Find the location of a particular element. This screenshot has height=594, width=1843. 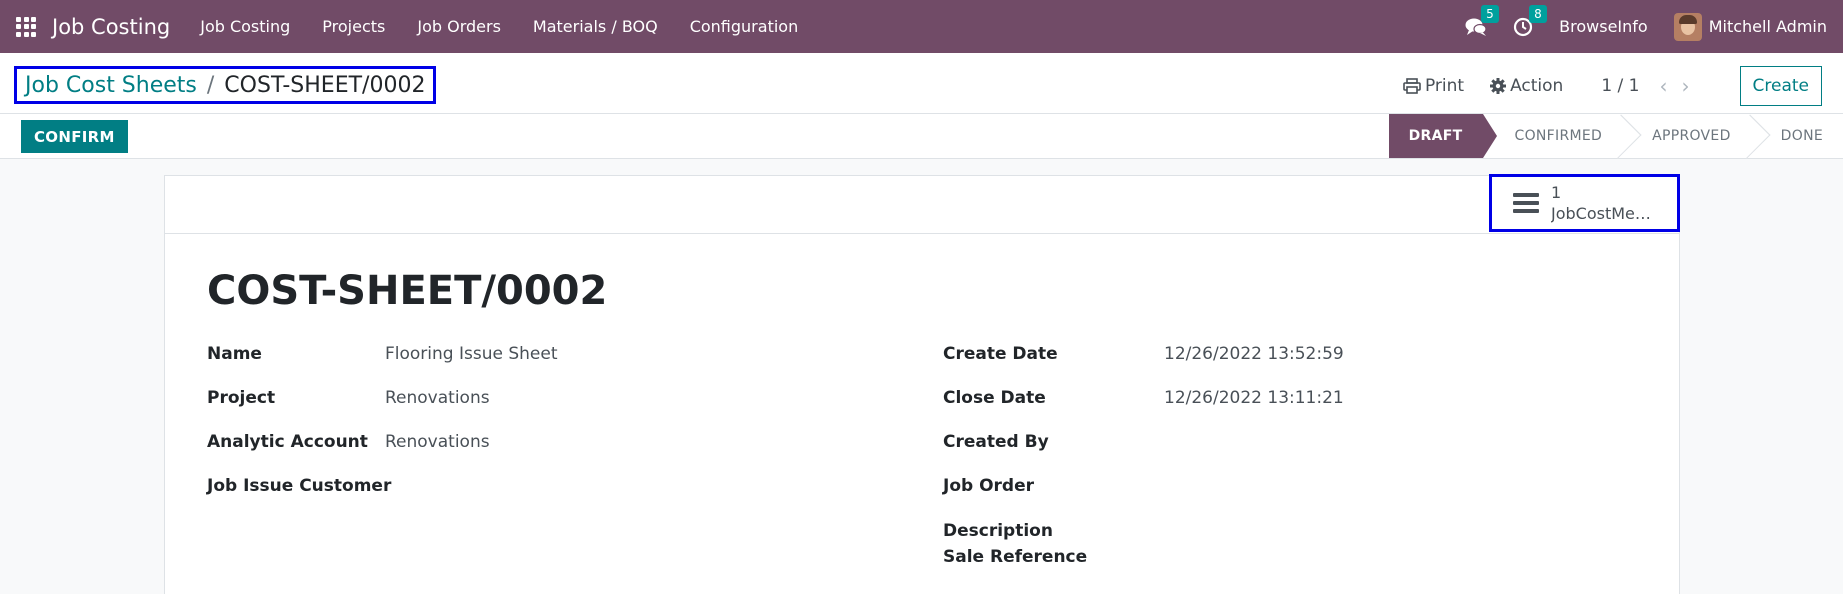

messages-badge: 5 is located at coordinates (1490, 13).